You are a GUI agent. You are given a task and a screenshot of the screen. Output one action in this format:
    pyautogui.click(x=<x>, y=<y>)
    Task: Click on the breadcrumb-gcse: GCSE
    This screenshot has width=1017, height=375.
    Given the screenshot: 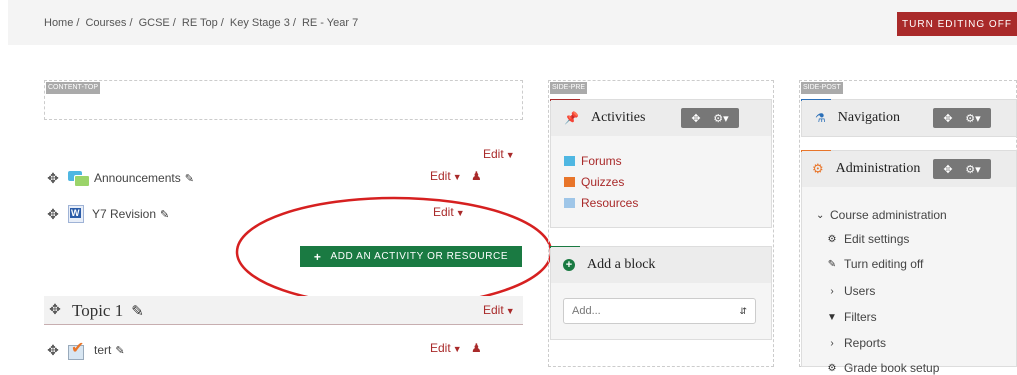 What is the action you would take?
    pyautogui.click(x=154, y=23)
    